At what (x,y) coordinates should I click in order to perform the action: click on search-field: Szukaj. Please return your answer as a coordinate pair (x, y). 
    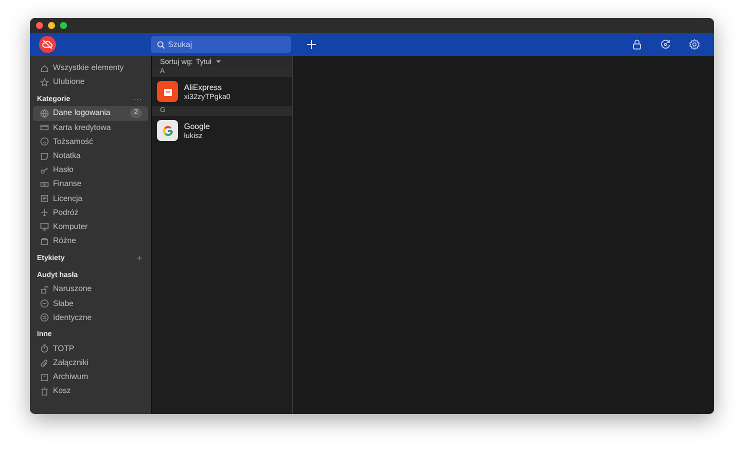
    Looking at the image, I should click on (221, 44).